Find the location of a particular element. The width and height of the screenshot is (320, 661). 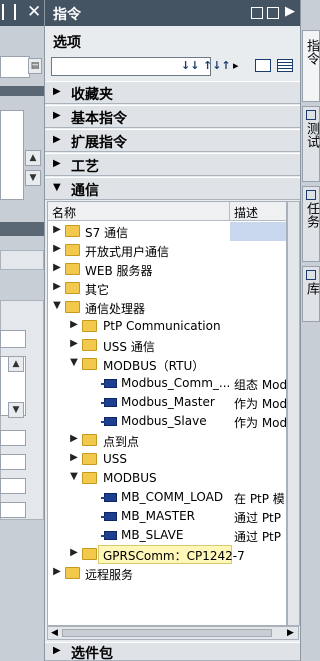

category-favorites: ▶ 收藏夹 is located at coordinates (173, 92).